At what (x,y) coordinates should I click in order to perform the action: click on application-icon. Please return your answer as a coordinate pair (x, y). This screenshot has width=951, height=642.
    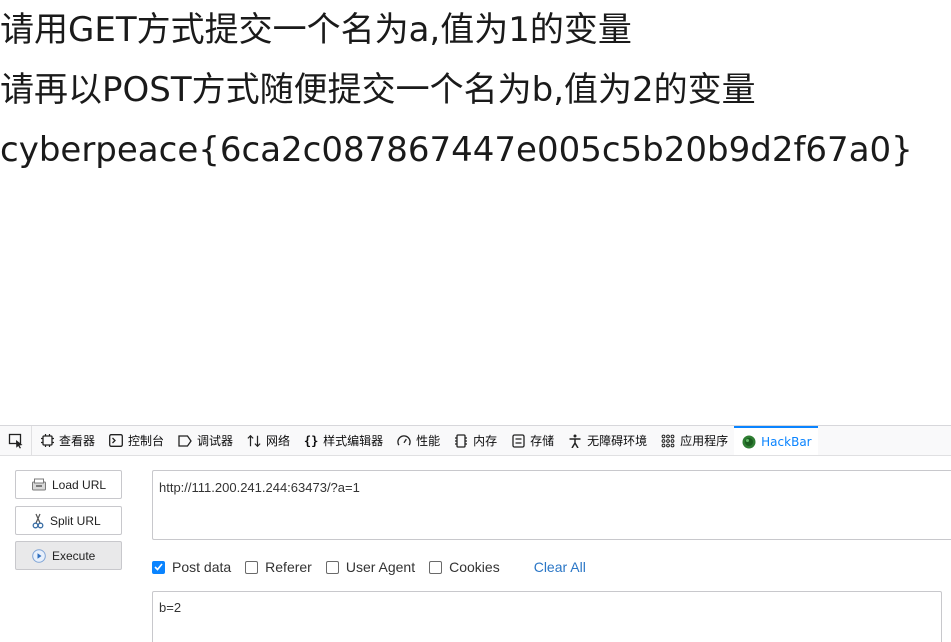
    Looking at the image, I should click on (668, 441).